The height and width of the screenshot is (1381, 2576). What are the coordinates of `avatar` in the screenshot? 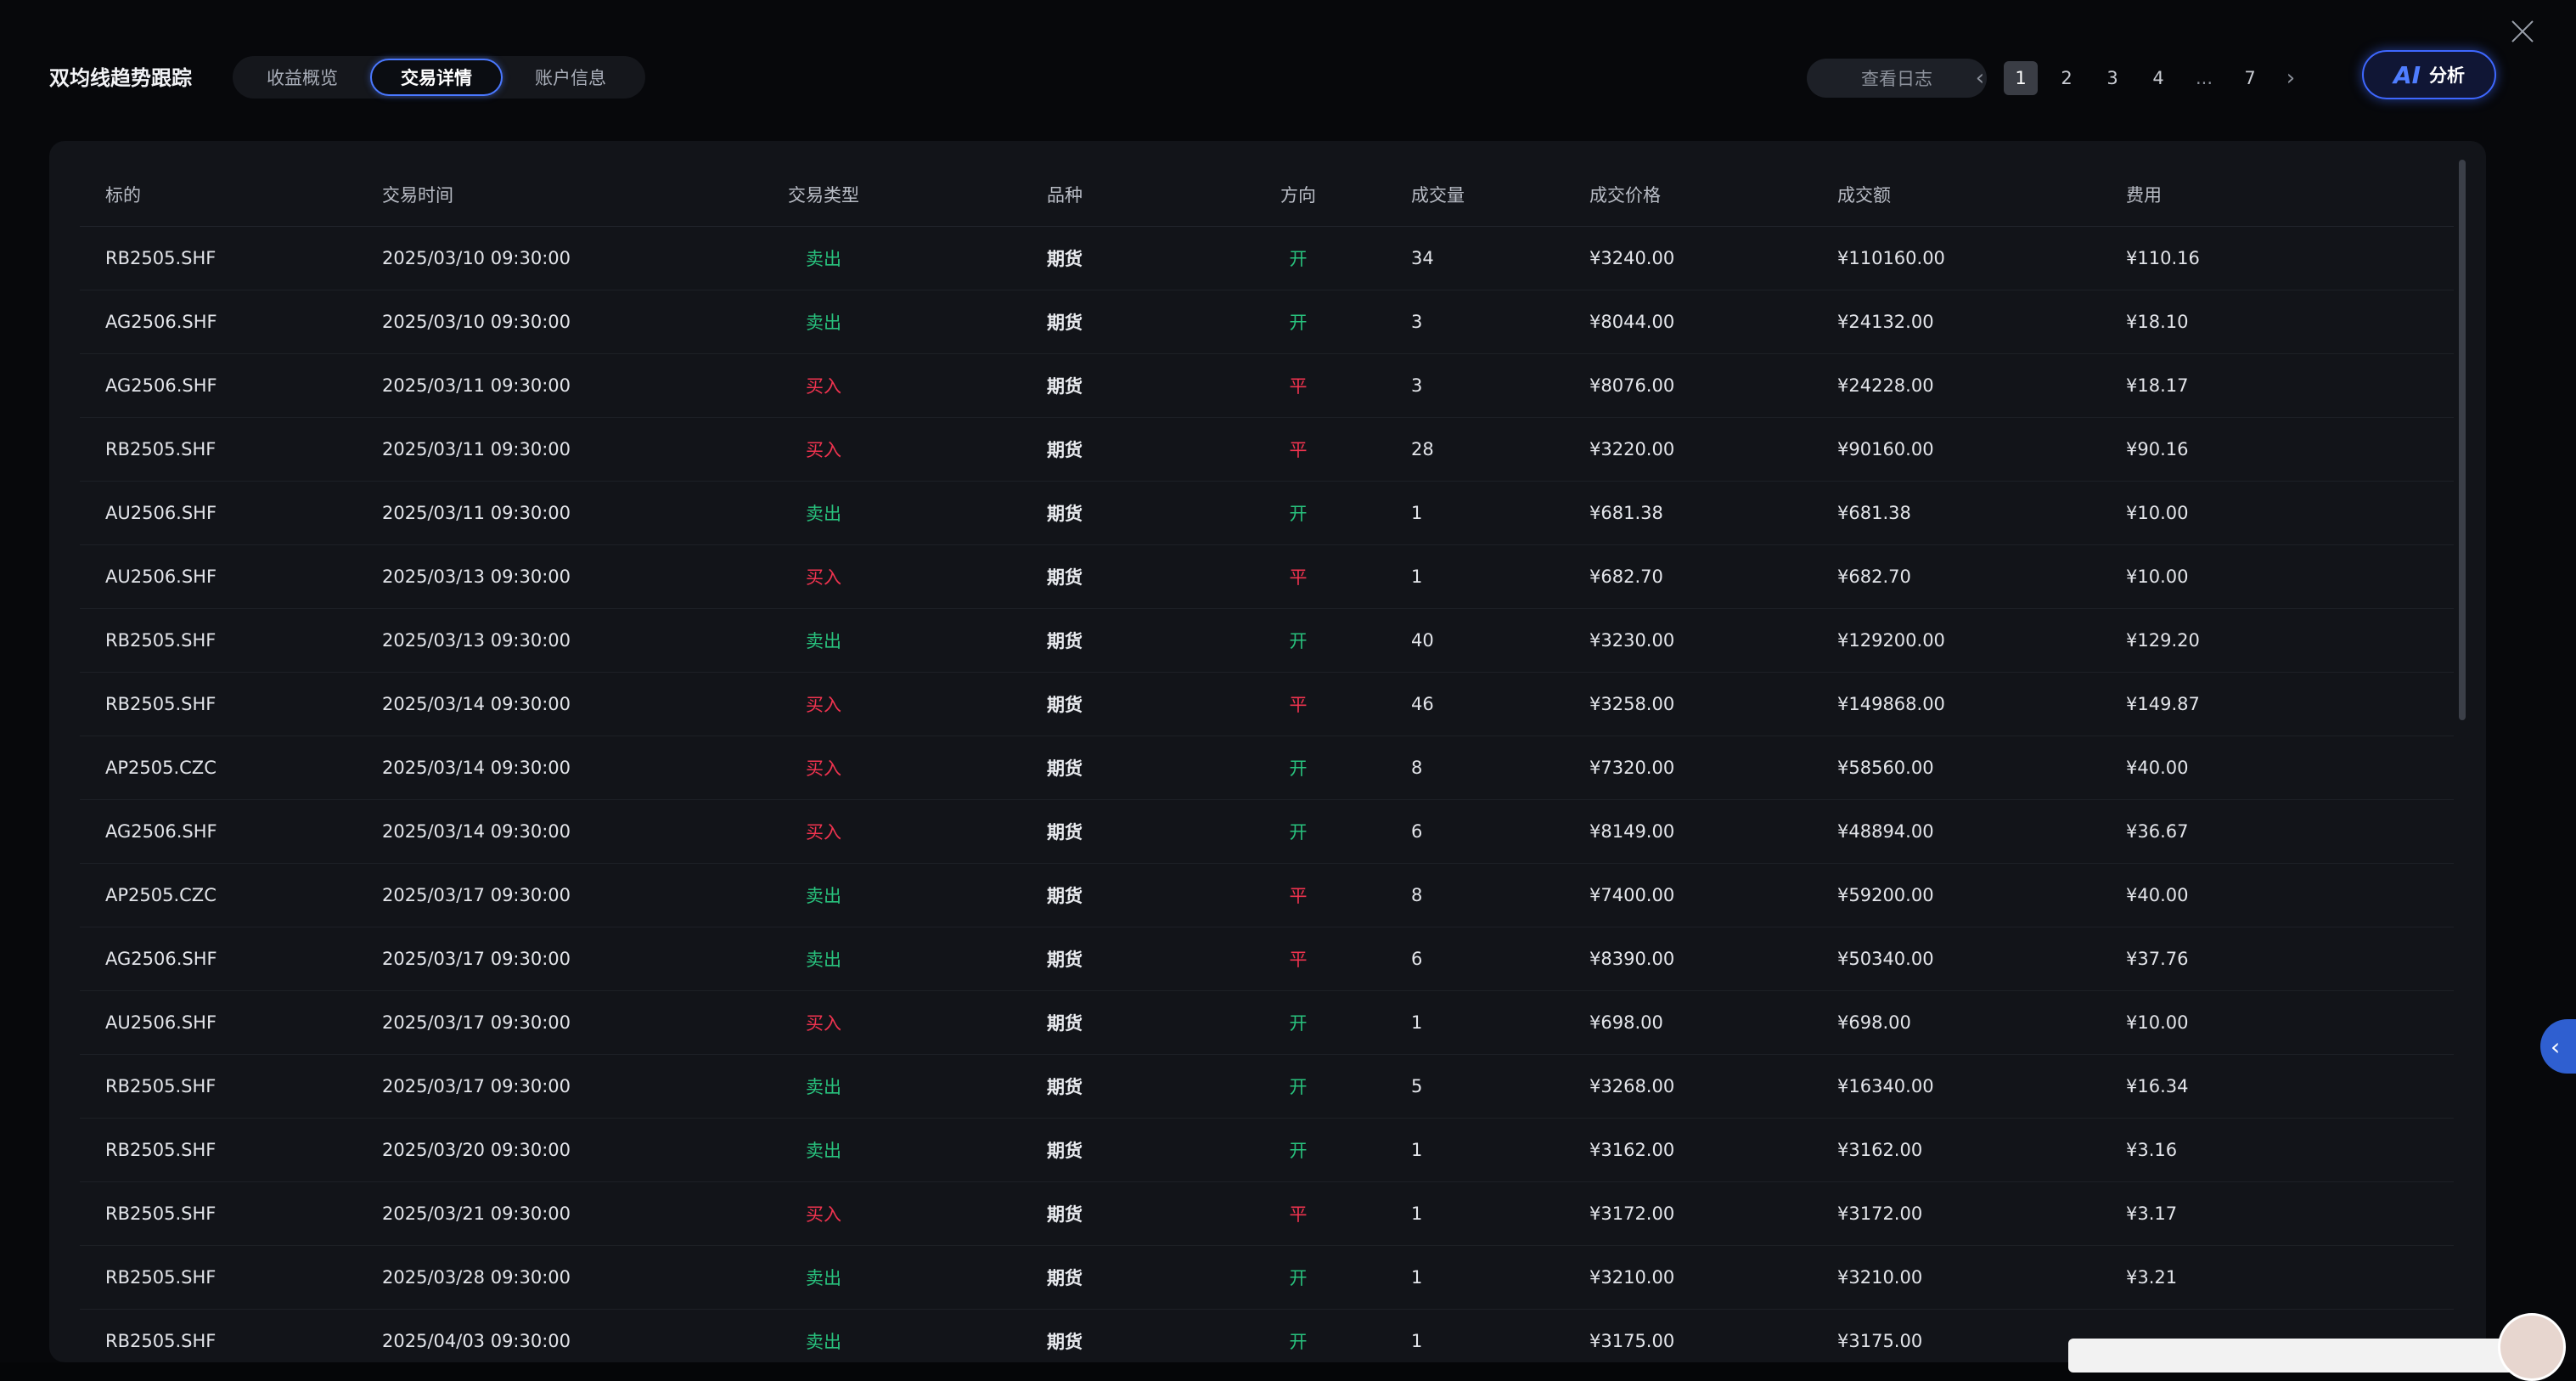 It's located at (2532, 1347).